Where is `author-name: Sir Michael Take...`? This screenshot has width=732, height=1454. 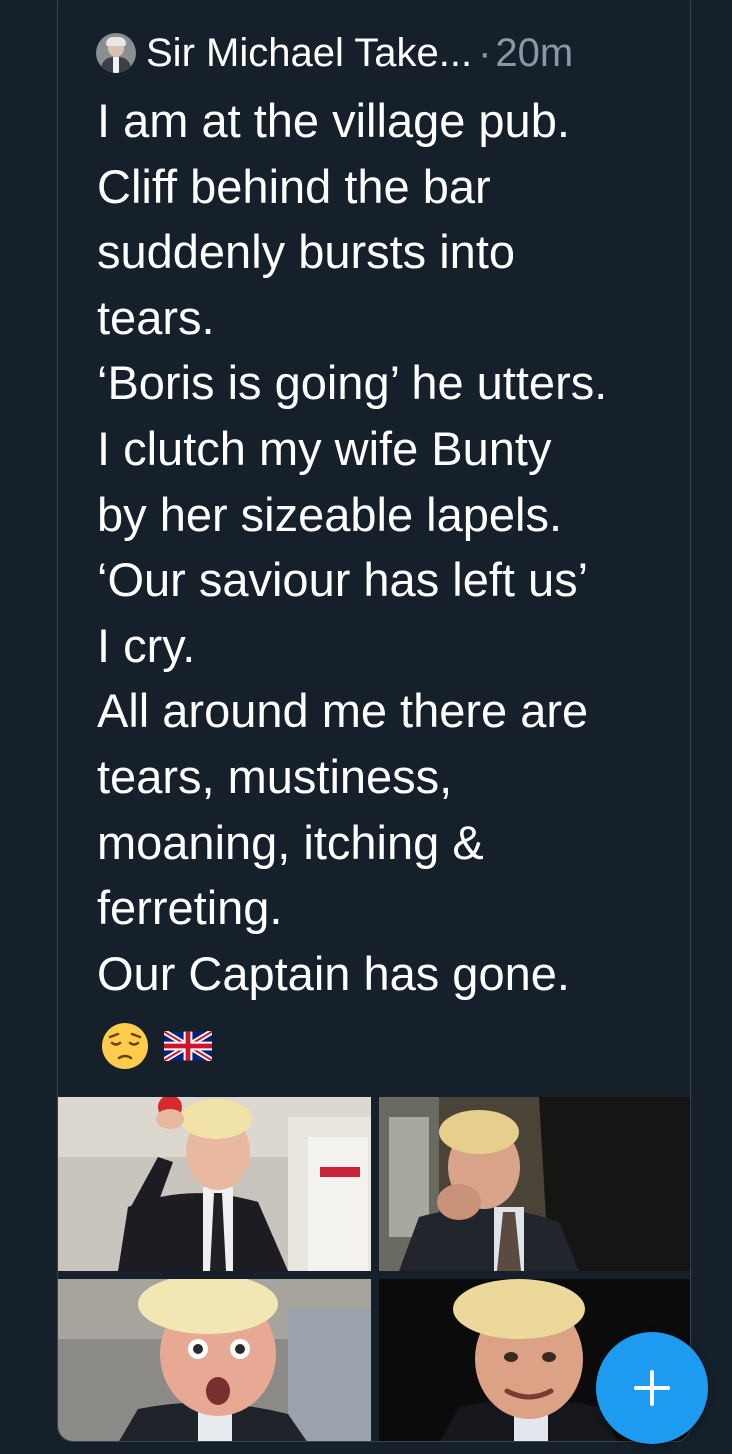 author-name: Sir Michael Take... is located at coordinates (309, 53).